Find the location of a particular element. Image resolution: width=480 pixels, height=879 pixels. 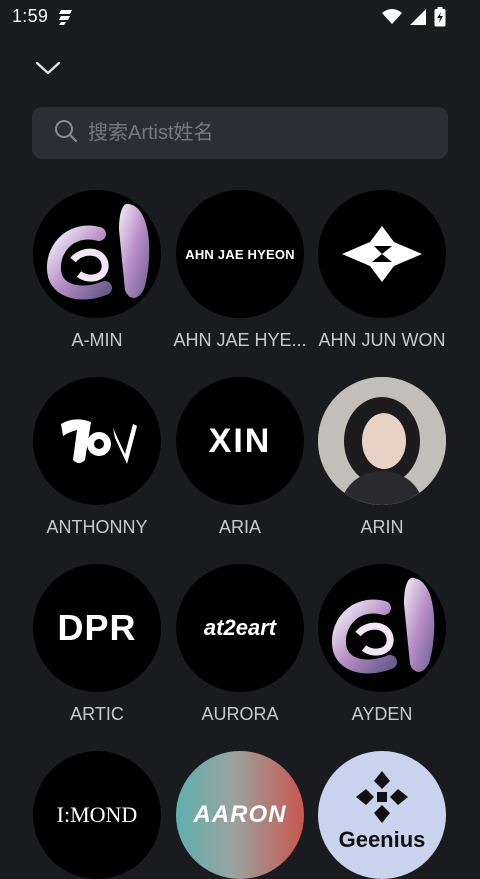

search-icon is located at coordinates (66, 133).